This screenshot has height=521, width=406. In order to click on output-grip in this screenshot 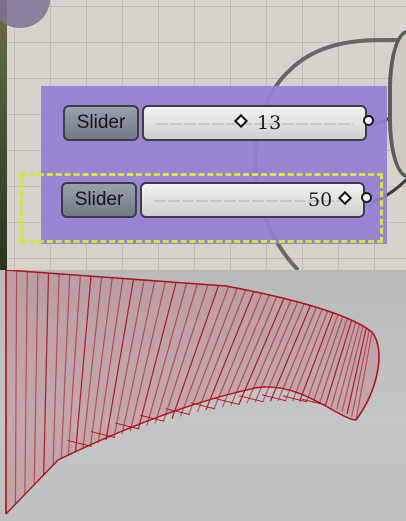, I will do `click(368, 120)`.